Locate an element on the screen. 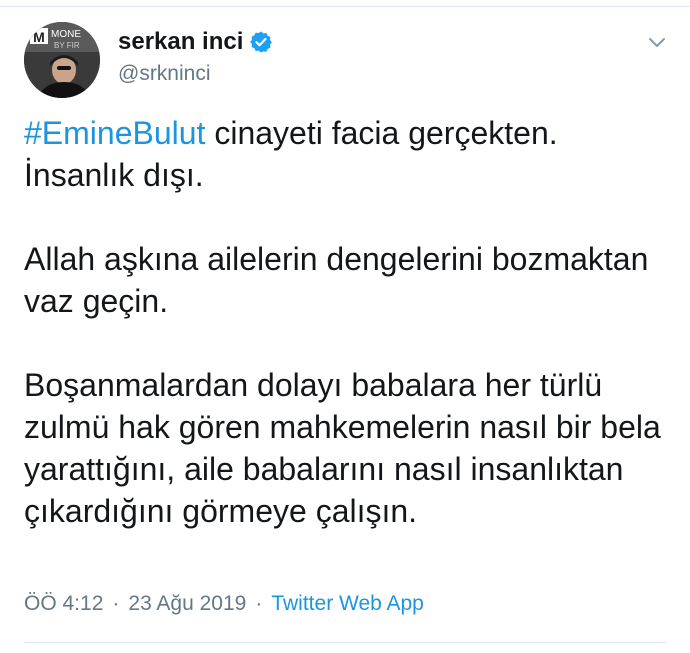 Image resolution: width=690 pixels, height=653 pixels. tweet-line-2: İnsanlık dışı. is located at coordinates (114, 175).